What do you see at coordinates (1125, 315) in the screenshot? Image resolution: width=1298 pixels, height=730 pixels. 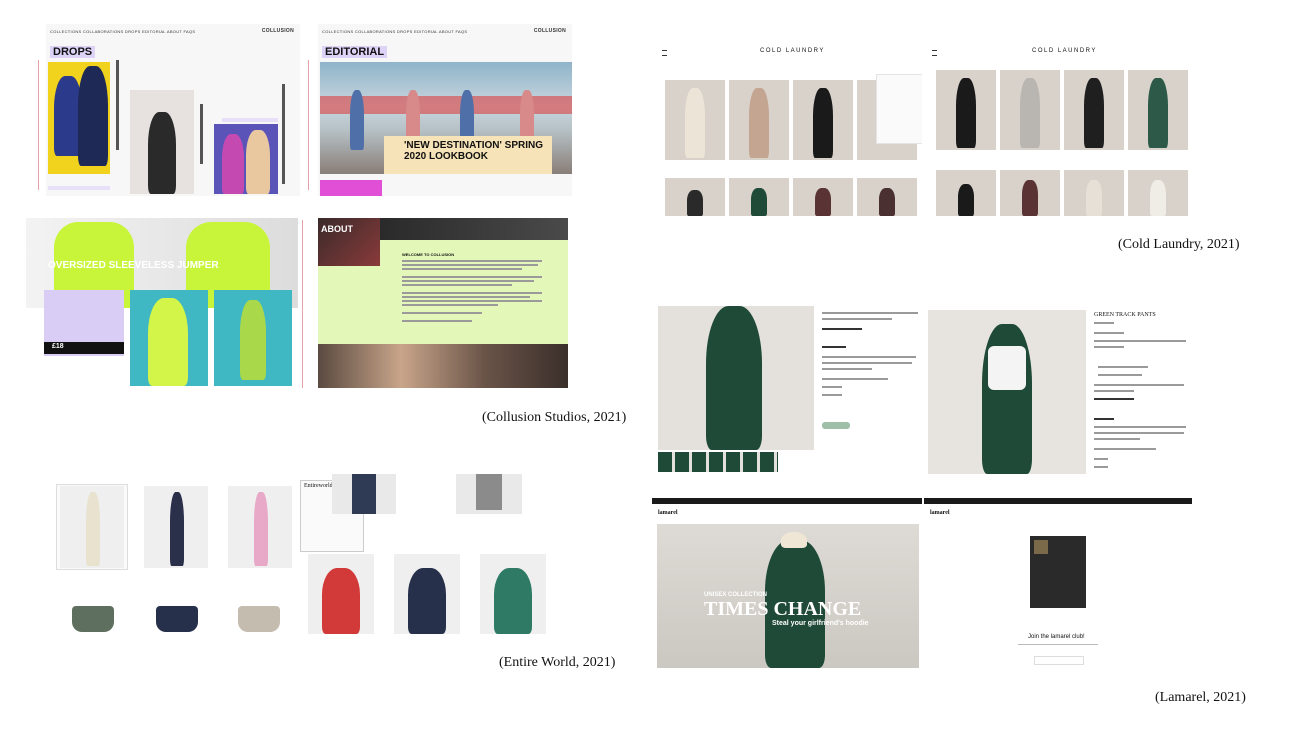 I see `cl-product-title: GREEN TRACK PANTS` at bounding box center [1125, 315].